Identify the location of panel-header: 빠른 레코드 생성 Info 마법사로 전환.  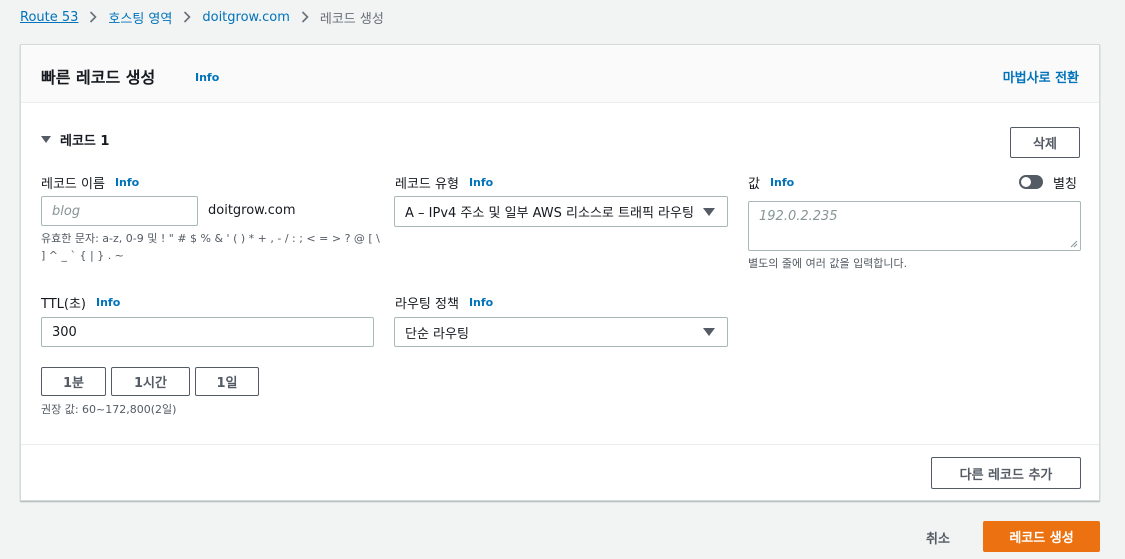
(560, 74).